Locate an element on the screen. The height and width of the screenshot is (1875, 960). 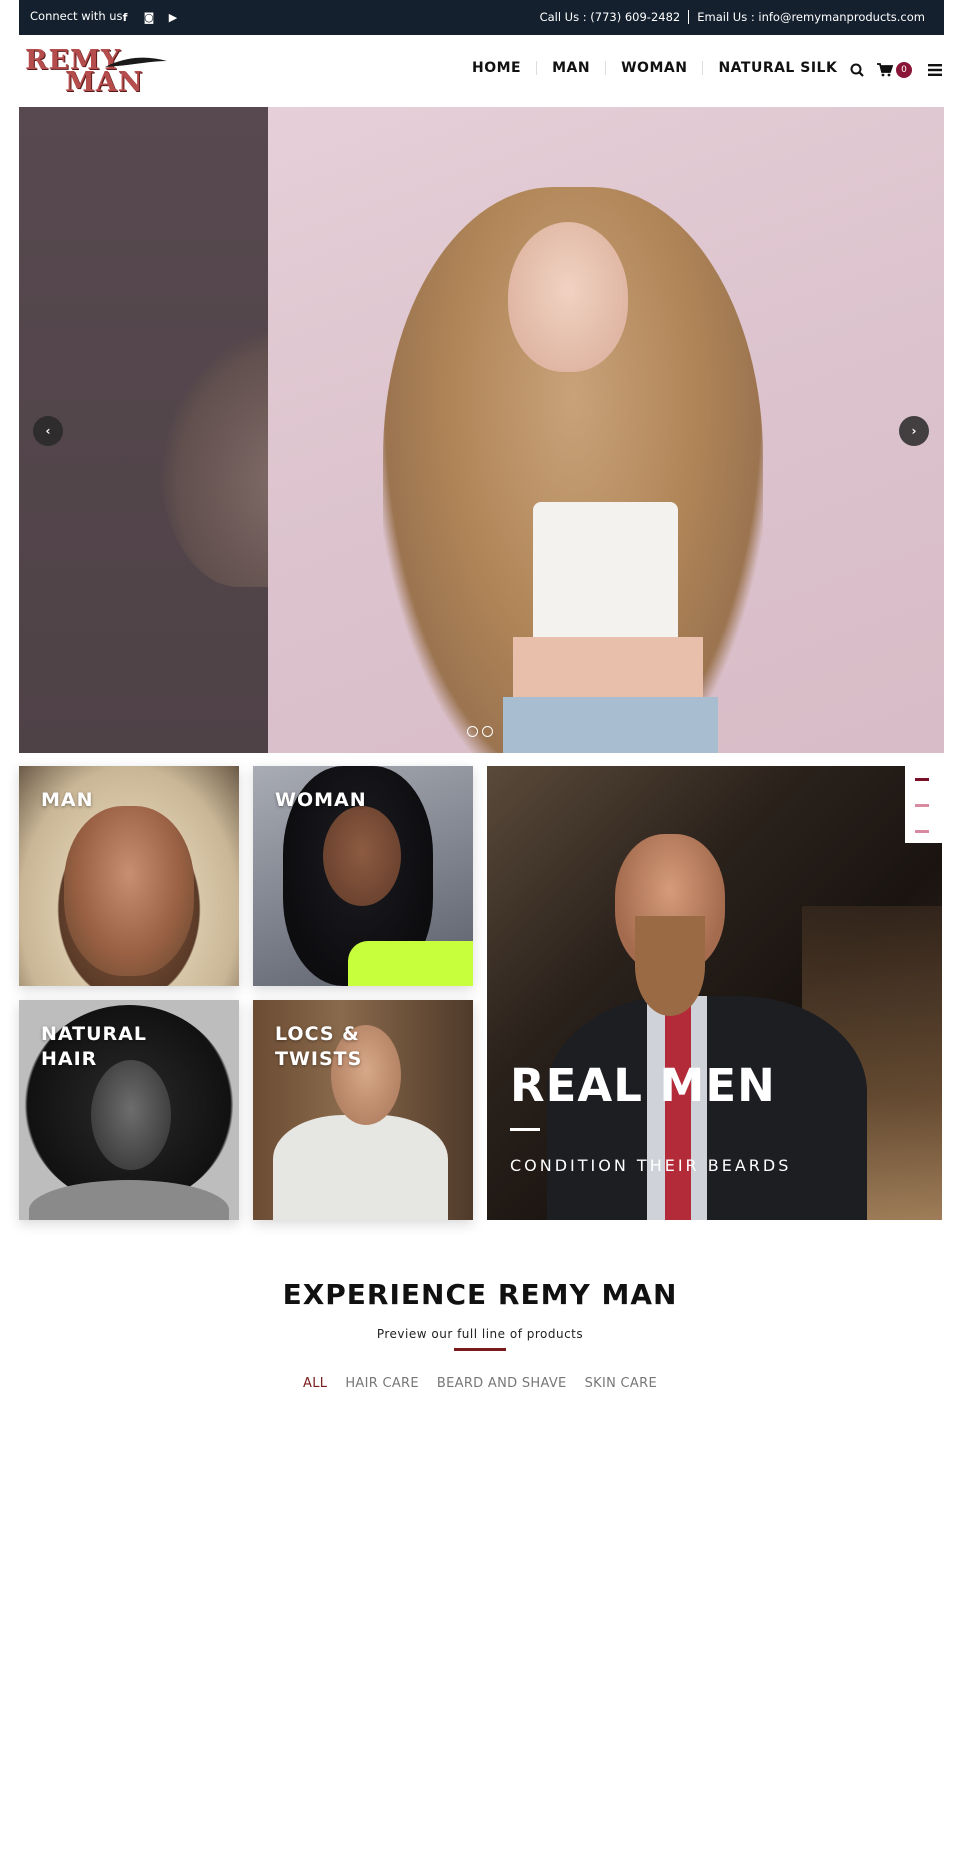
section-subtitle: Preview our full line of products is located at coordinates (480, 1334).